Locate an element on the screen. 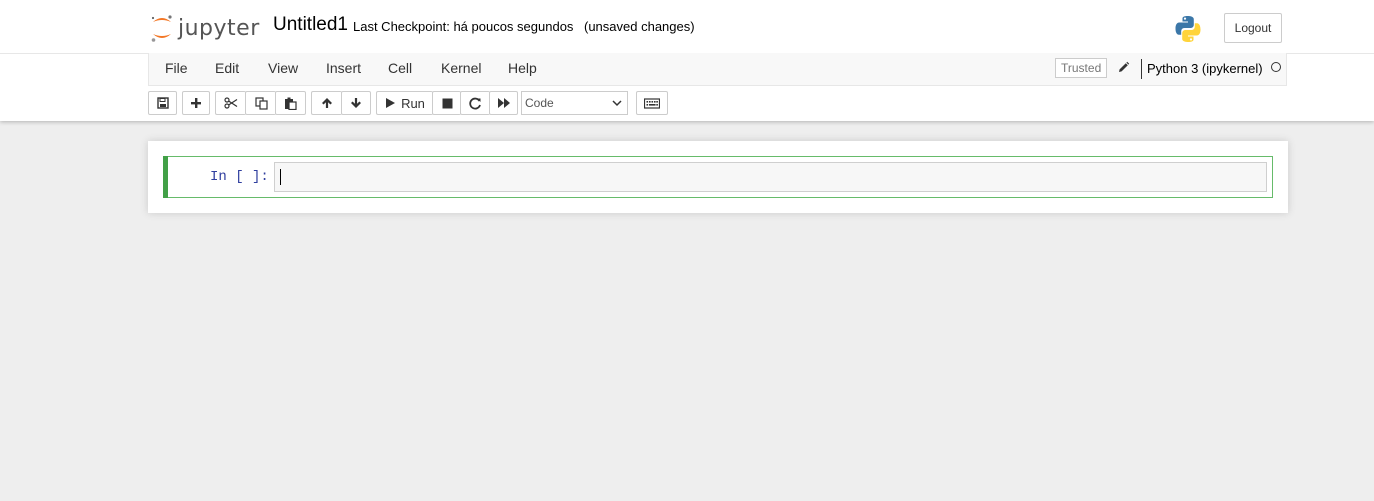 This screenshot has width=1374, height=501. jupyter-logo-icon is located at coordinates (161, 28).